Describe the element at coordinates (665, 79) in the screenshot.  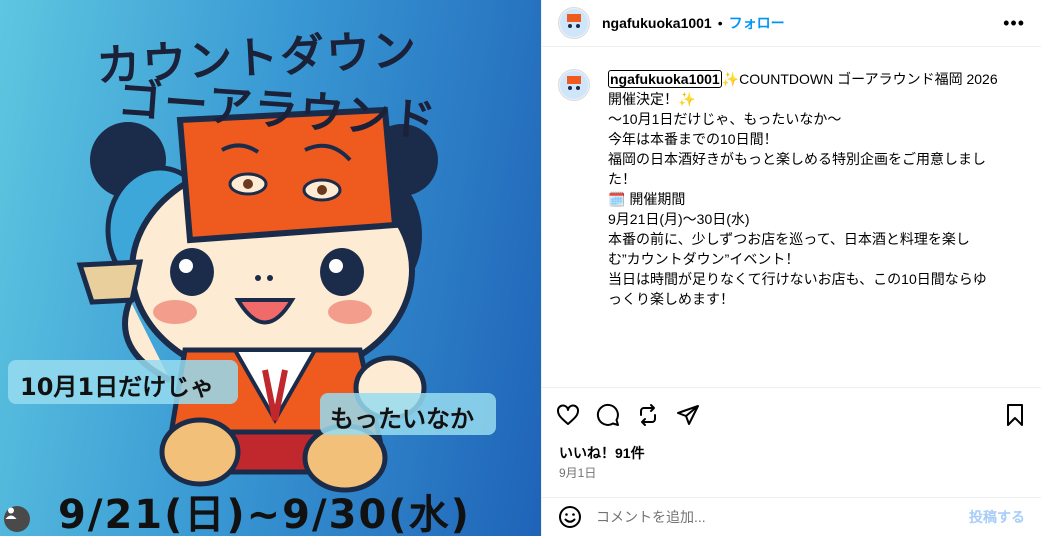
I see `caption-username: ngafukuoka1001` at that location.